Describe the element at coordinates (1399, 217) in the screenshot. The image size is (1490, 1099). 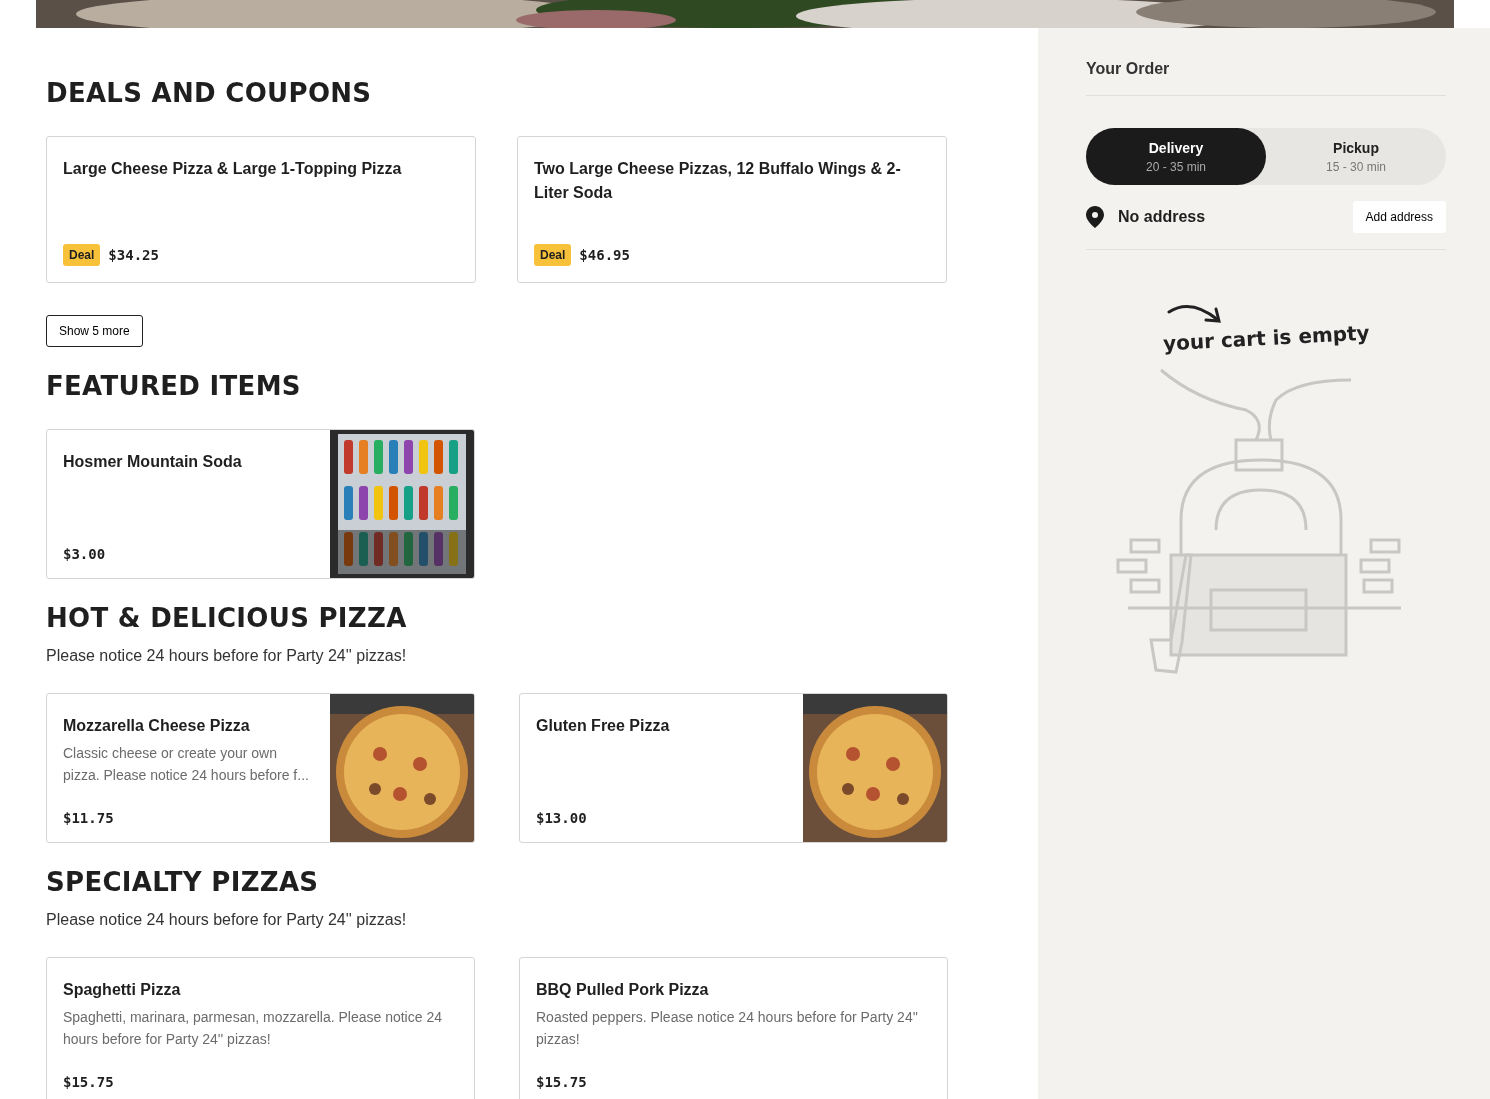
I see `add-address-button: Add address` at that location.